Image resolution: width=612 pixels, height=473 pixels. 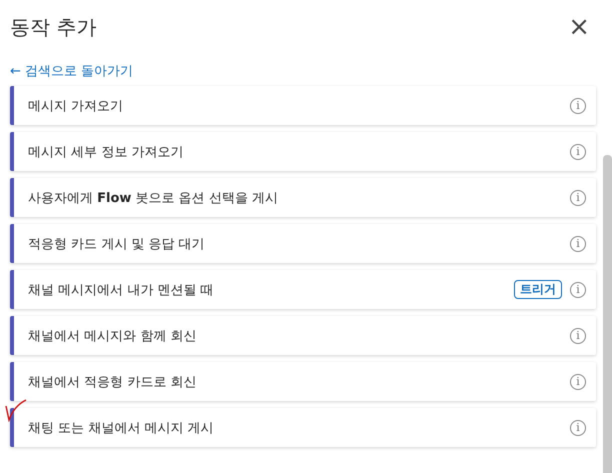 What do you see at coordinates (303, 243) in the screenshot?
I see `action-card: 적응형 카드 게시 및 응답 대기 i` at bounding box center [303, 243].